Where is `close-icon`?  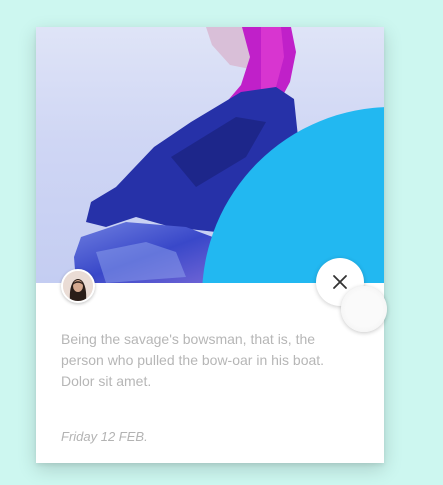 close-icon is located at coordinates (340, 282).